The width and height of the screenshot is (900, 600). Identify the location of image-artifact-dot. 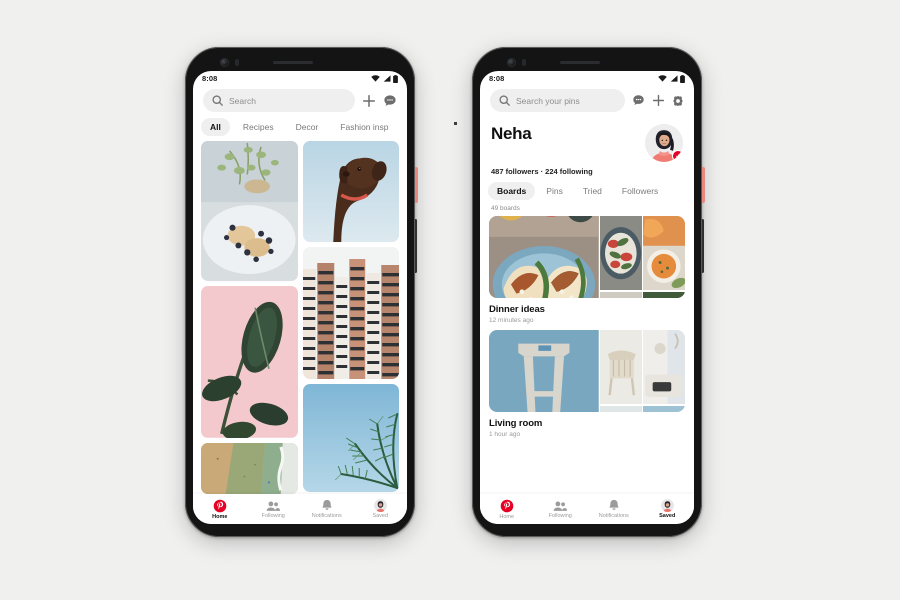
(455, 123).